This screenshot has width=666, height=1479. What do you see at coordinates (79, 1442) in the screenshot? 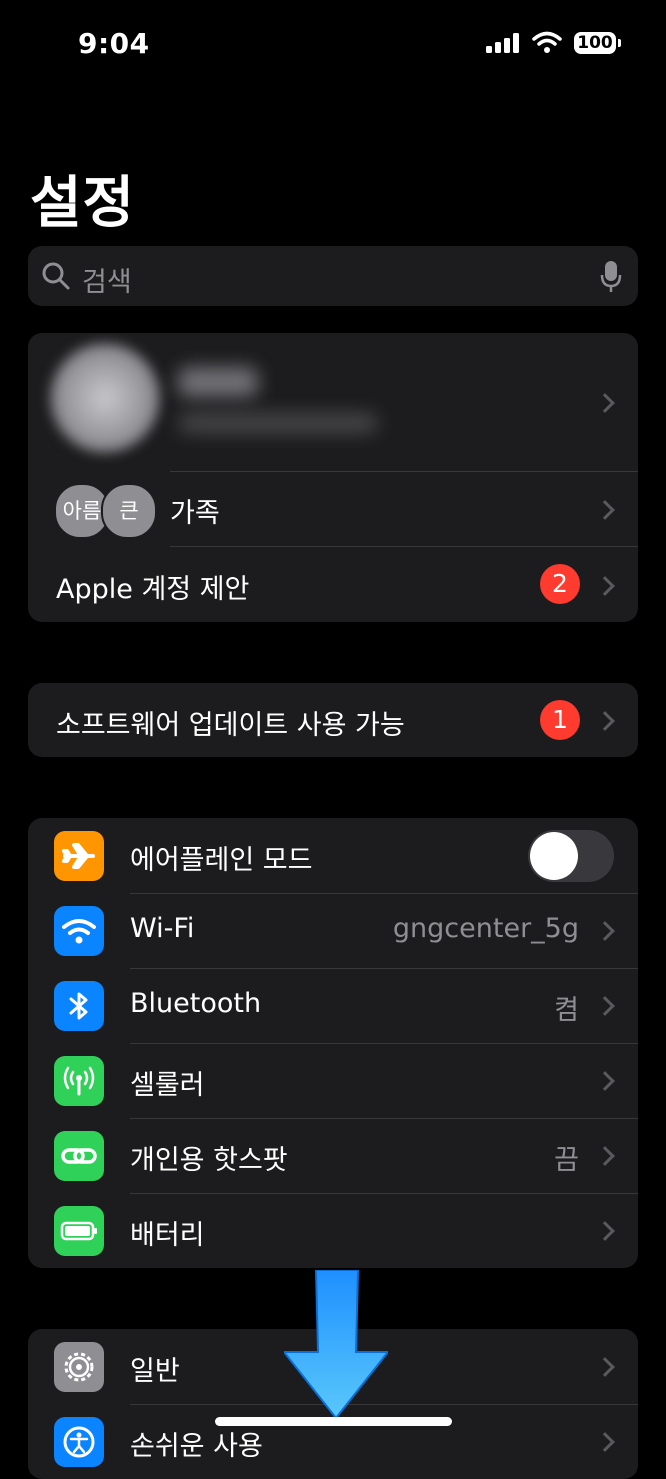
I see `accessibility-icon` at bounding box center [79, 1442].